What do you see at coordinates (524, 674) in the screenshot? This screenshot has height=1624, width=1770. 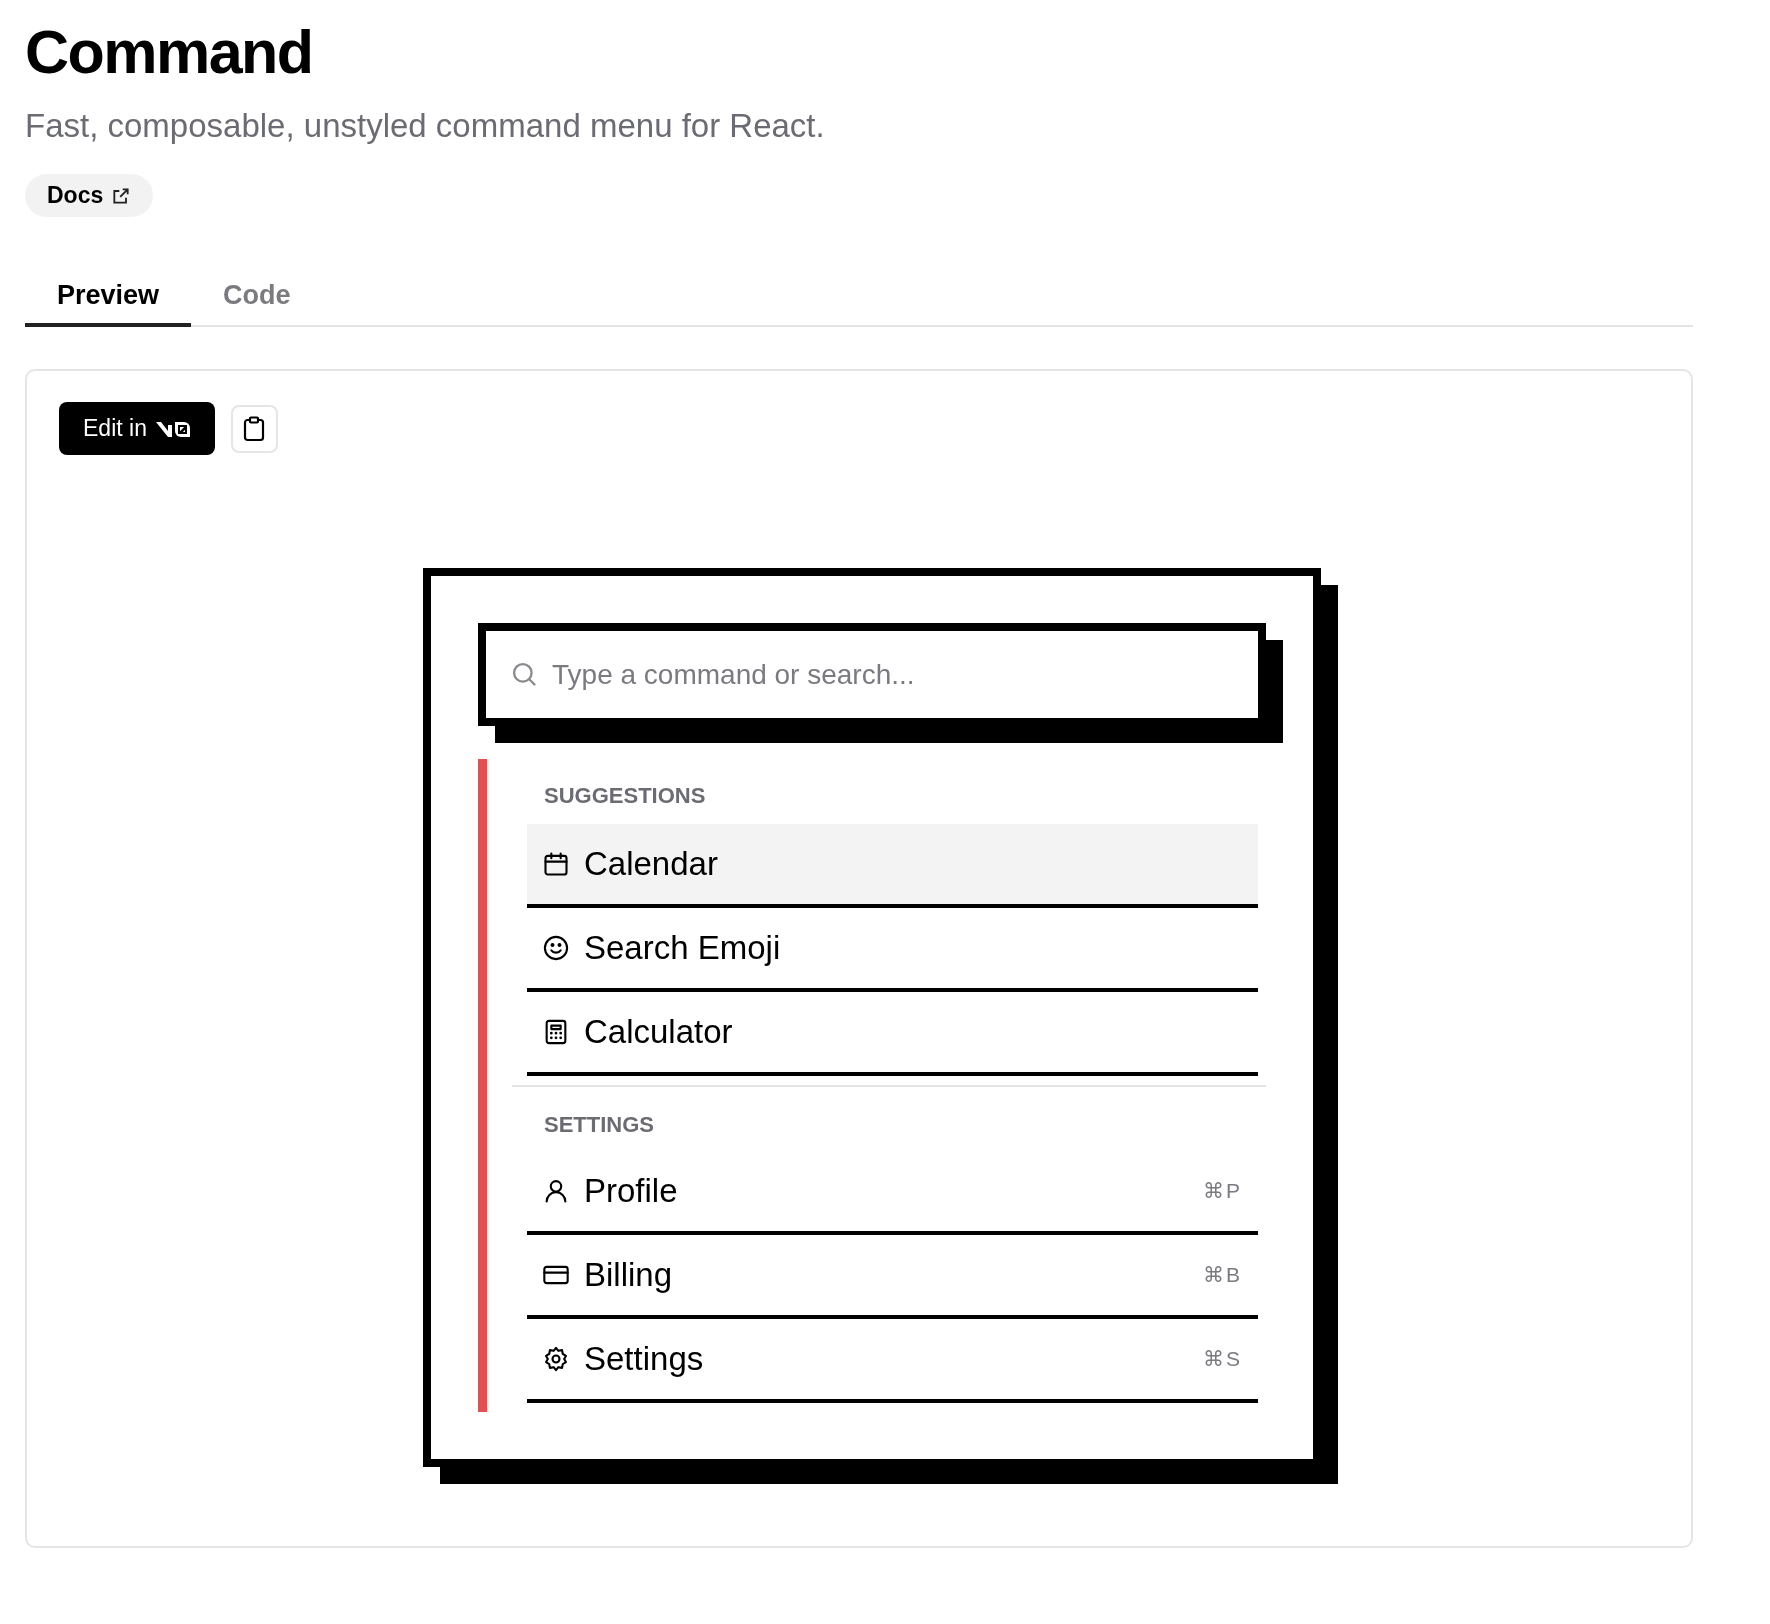 I see `search-icon` at bounding box center [524, 674].